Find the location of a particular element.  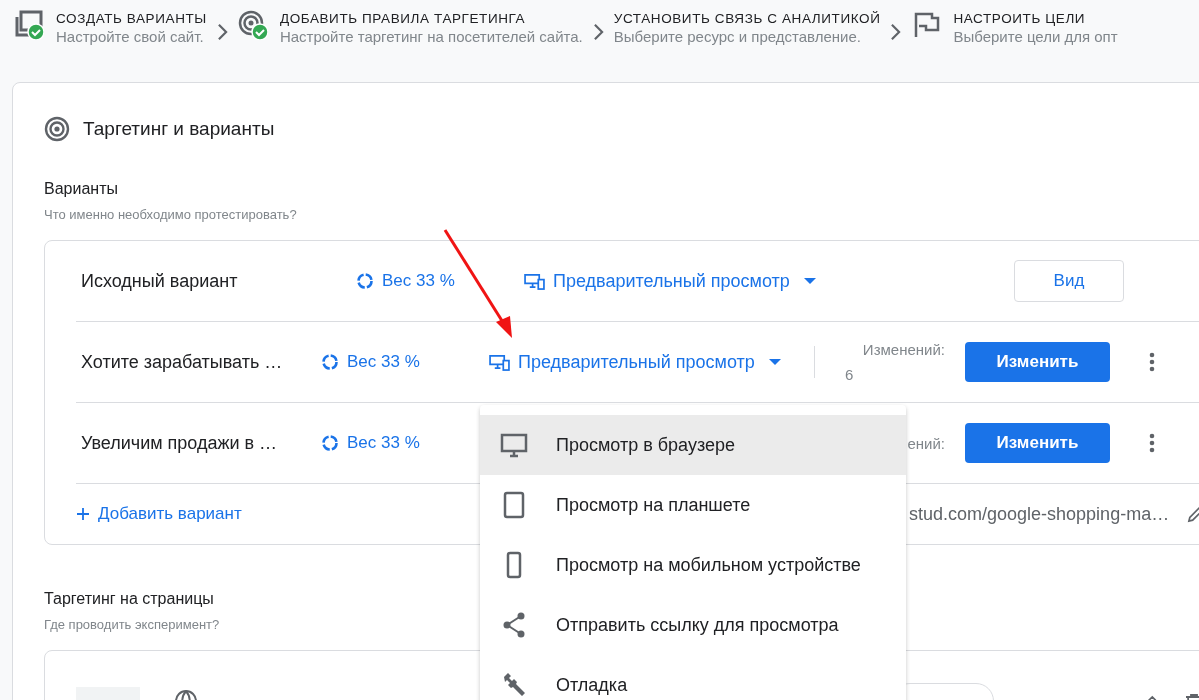

variants-title: Варианты is located at coordinates (81, 189).